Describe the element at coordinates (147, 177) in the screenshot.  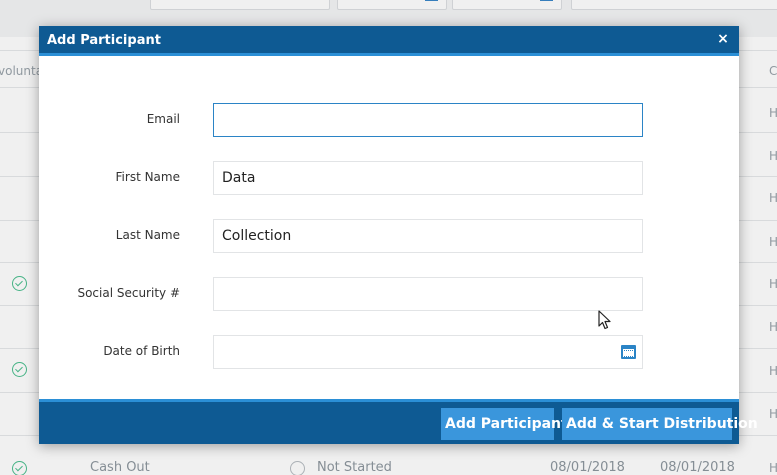
I see `first-name-label: First Name` at that location.